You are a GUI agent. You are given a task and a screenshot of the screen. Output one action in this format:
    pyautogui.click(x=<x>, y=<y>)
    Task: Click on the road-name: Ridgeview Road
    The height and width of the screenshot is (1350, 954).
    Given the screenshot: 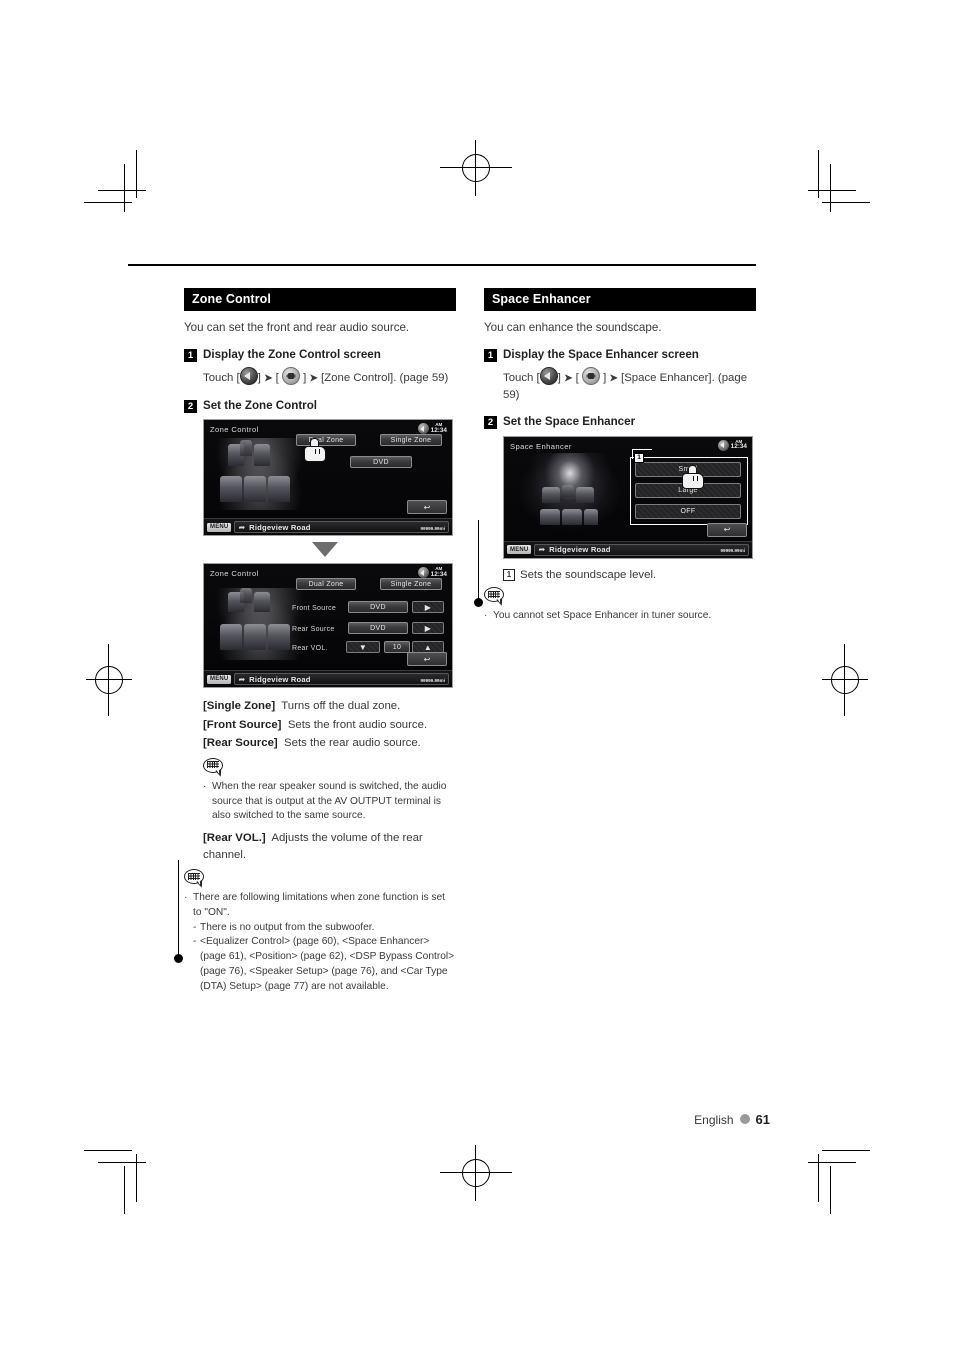 What is the action you would take?
    pyautogui.click(x=280, y=679)
    